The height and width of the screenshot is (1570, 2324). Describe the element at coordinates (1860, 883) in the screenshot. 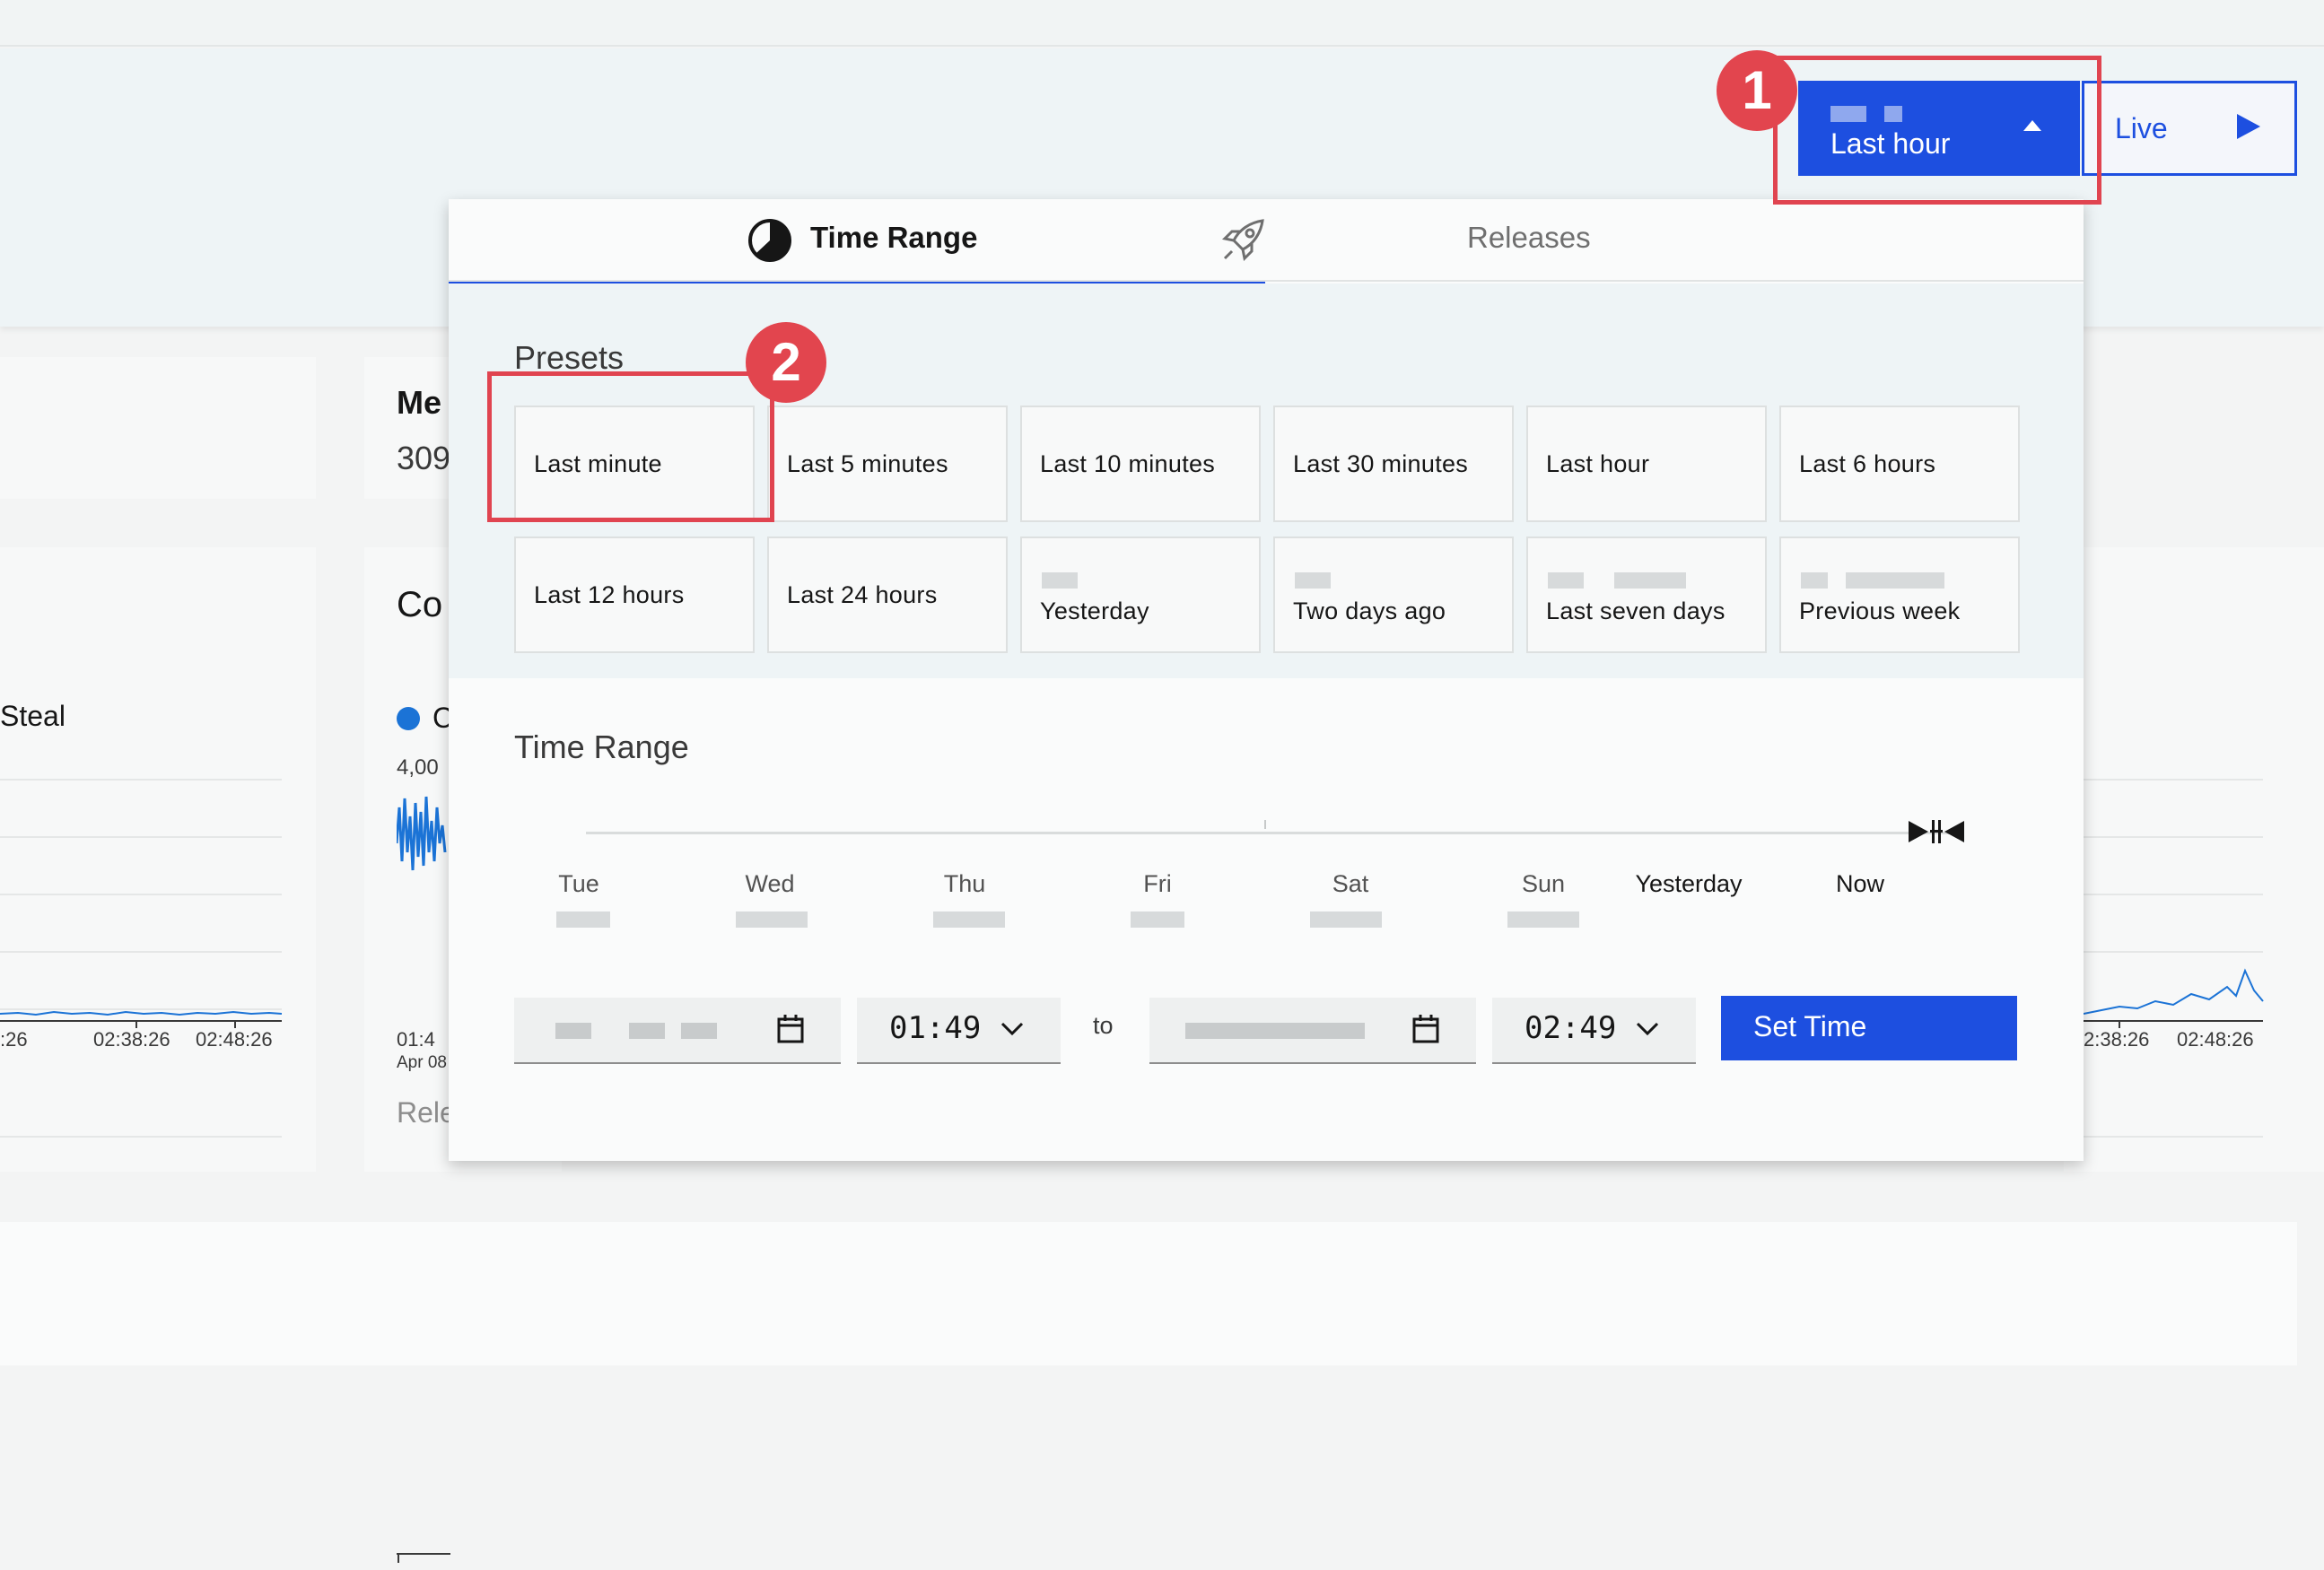

I see `timeline-day-now: Now` at that location.